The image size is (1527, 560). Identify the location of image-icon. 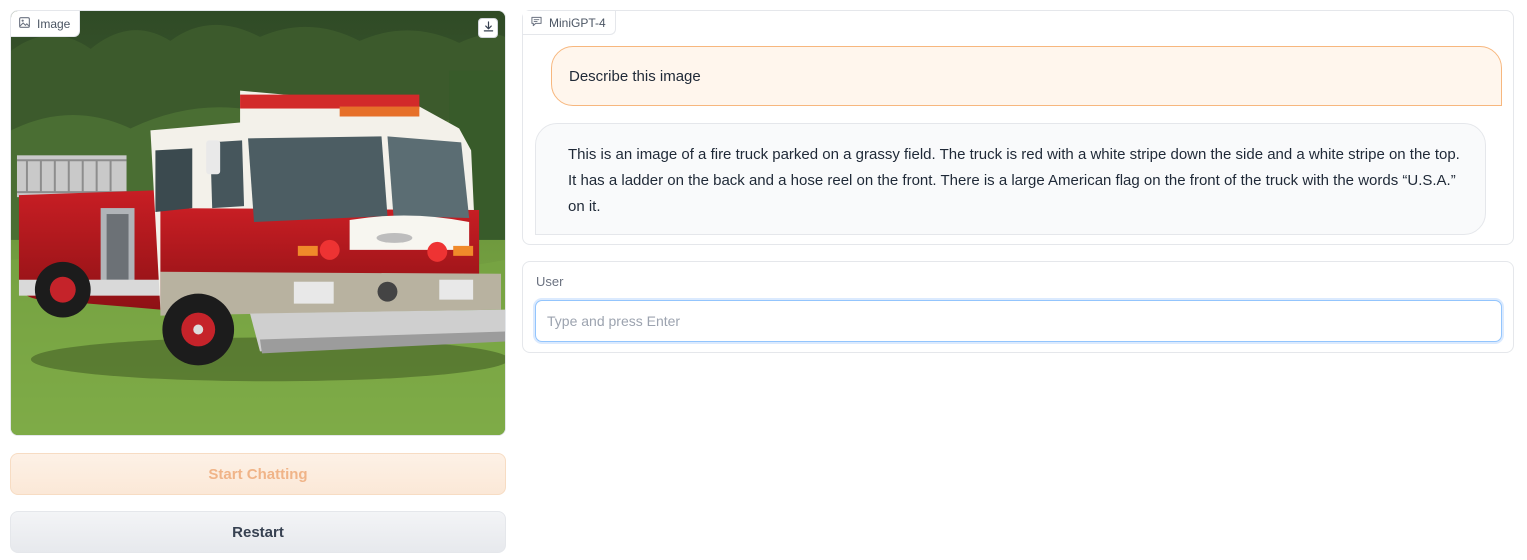
(24, 23).